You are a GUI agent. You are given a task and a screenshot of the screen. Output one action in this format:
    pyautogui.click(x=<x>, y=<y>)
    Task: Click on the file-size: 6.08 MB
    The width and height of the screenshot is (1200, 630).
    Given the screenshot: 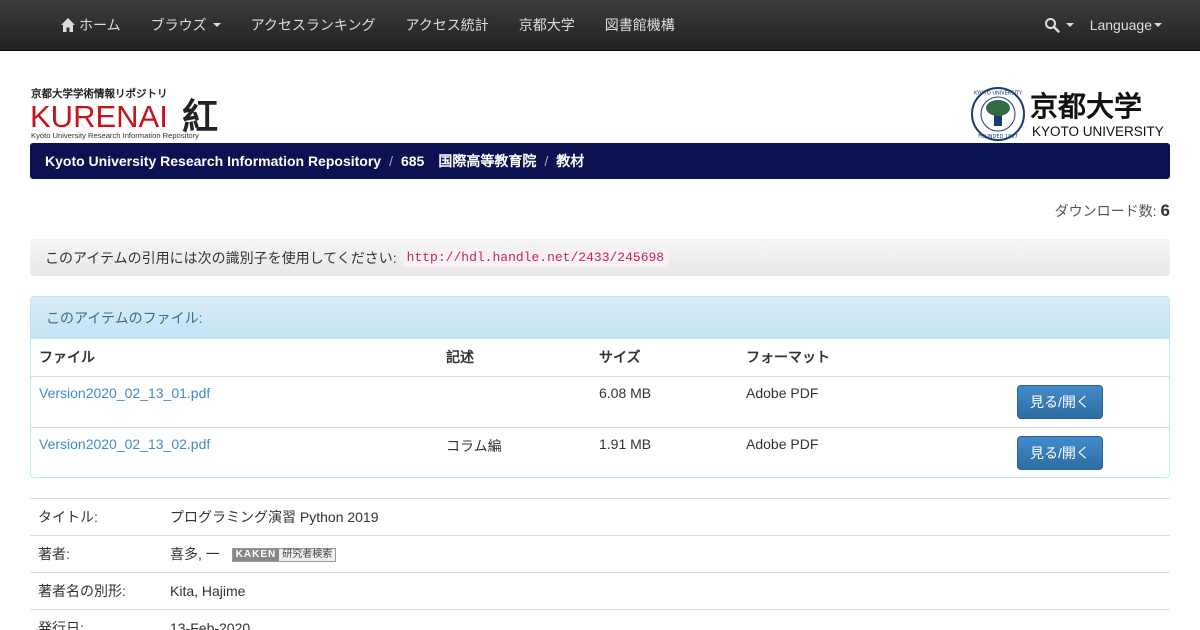 What is the action you would take?
    pyautogui.click(x=625, y=392)
    